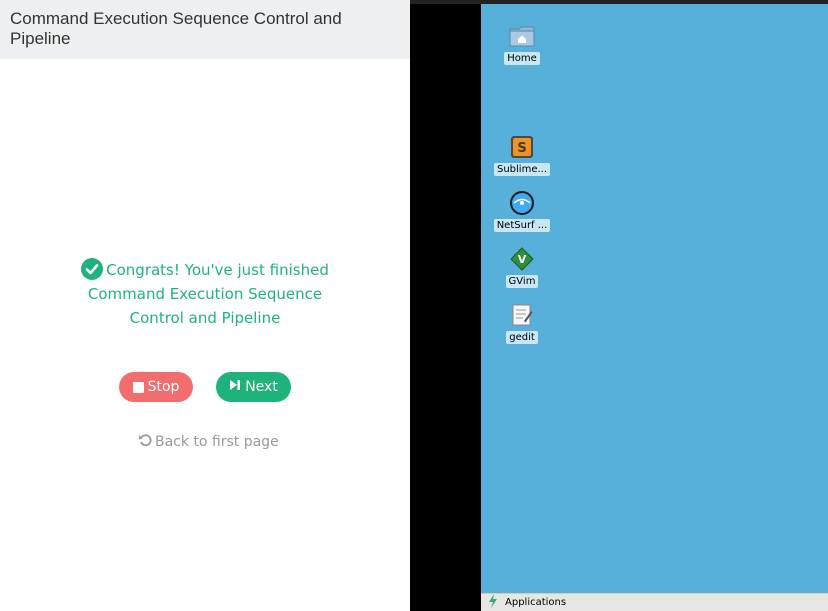  What do you see at coordinates (145, 442) in the screenshot?
I see `undo-icon` at bounding box center [145, 442].